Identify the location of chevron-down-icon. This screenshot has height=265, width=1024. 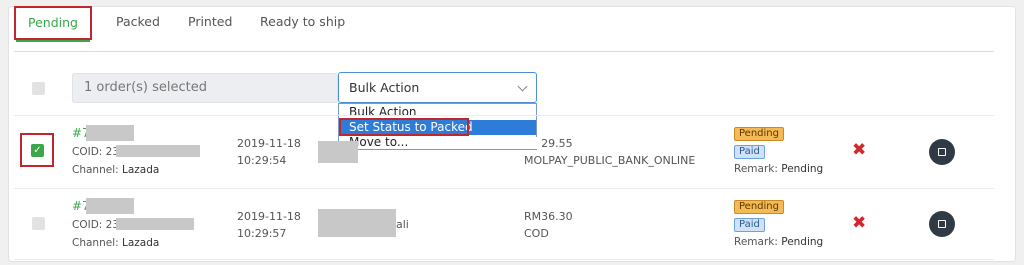
(522, 86).